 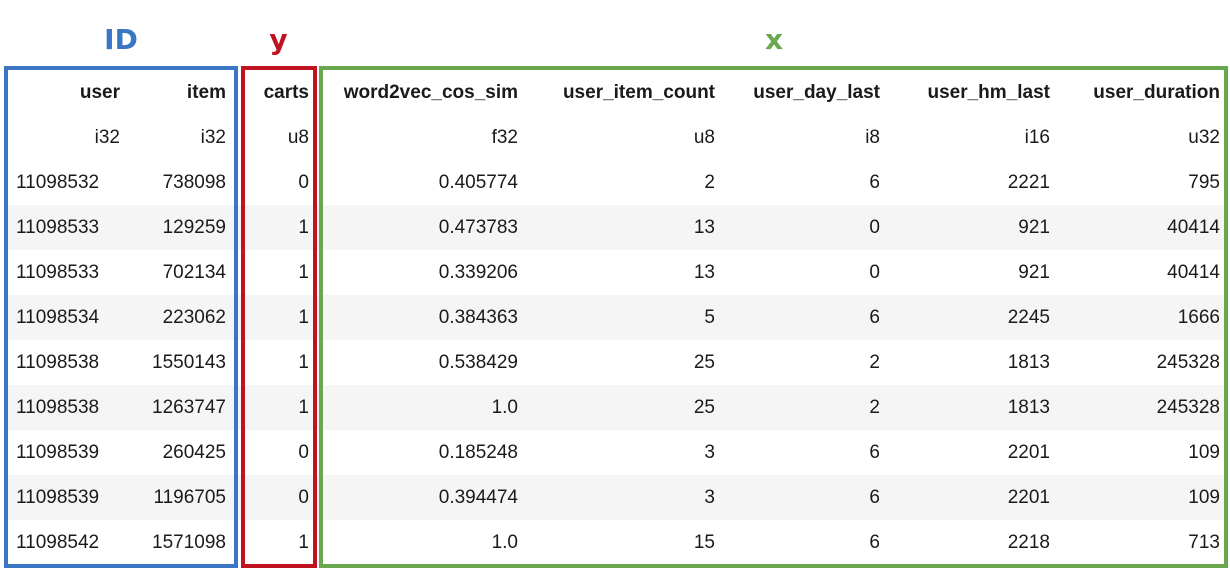 What do you see at coordinates (617, 137) in the screenshot?
I see `dtype-row: i32 i32 u8 f32 u8 i8 i16 u32` at bounding box center [617, 137].